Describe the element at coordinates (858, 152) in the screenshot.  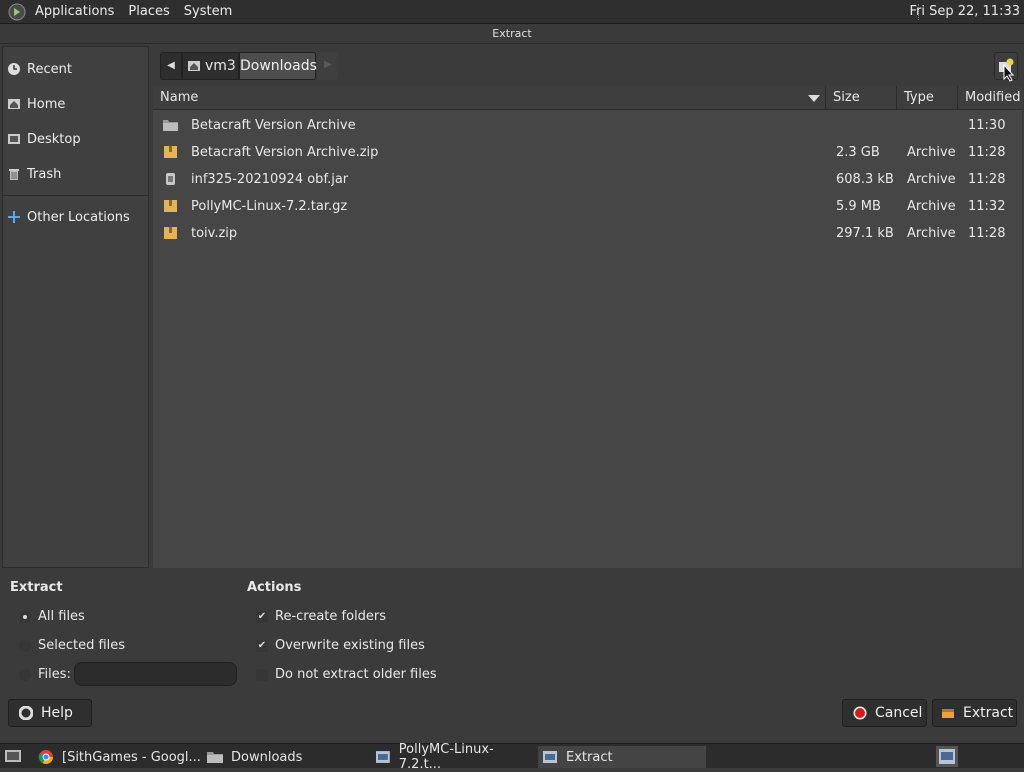
I see `file-size: 2.3 GB` at that location.